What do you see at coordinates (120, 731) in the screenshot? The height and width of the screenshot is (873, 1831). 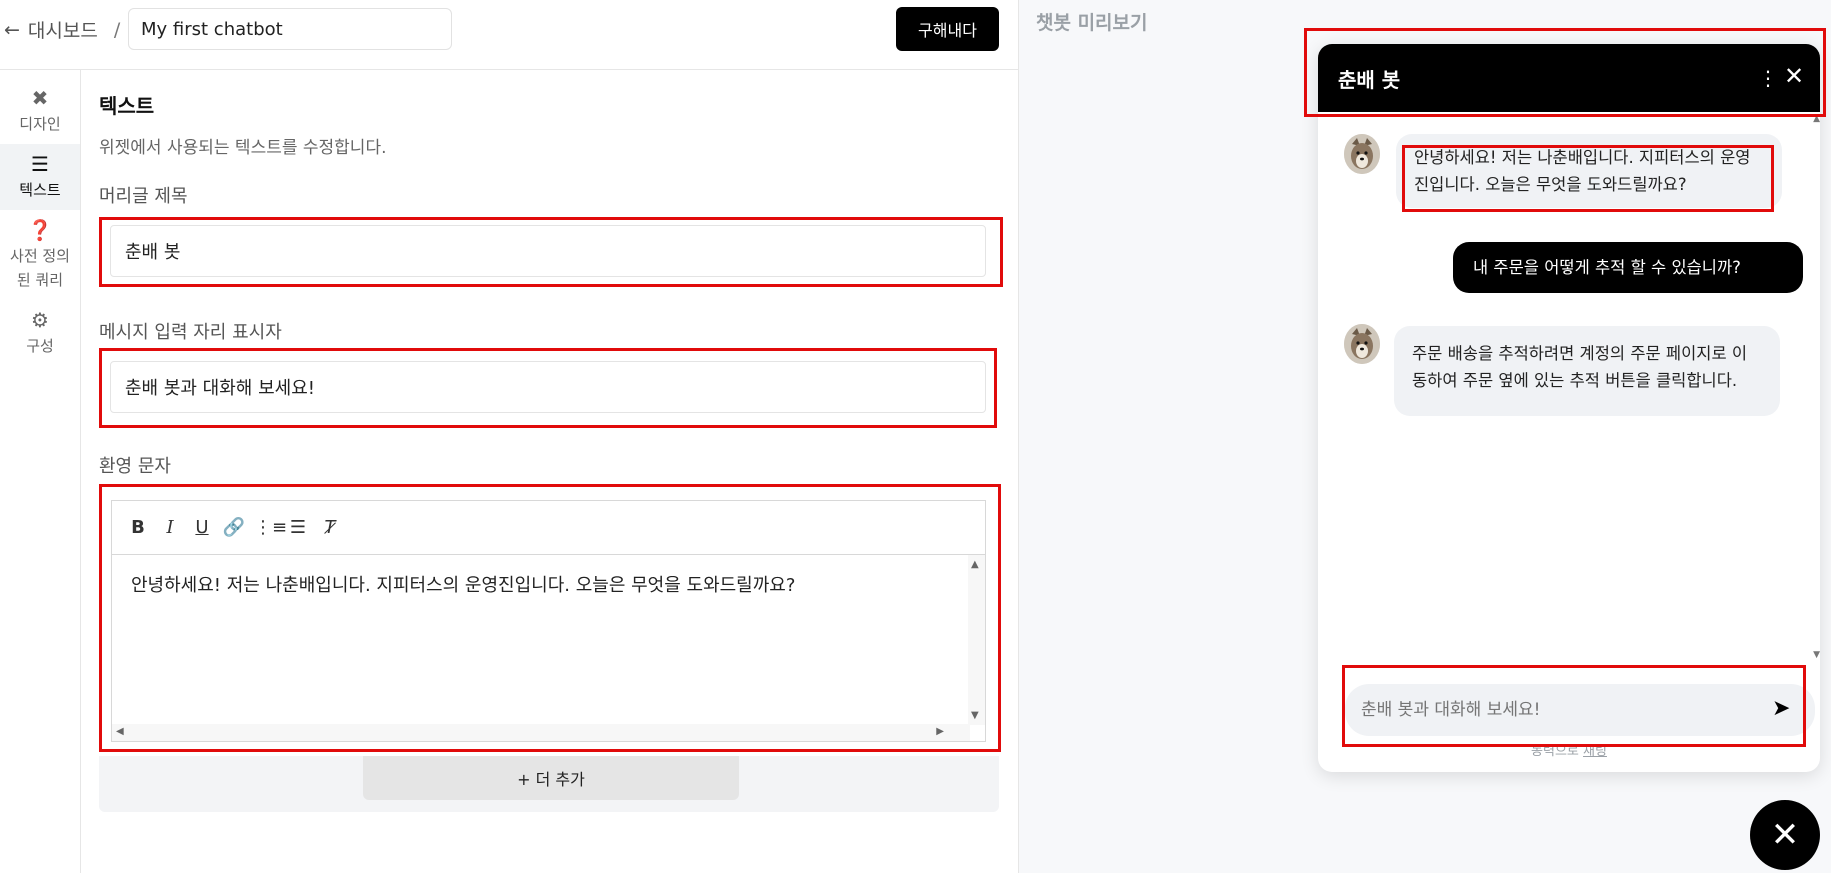 I see `scroll-left-icon: ◀` at bounding box center [120, 731].